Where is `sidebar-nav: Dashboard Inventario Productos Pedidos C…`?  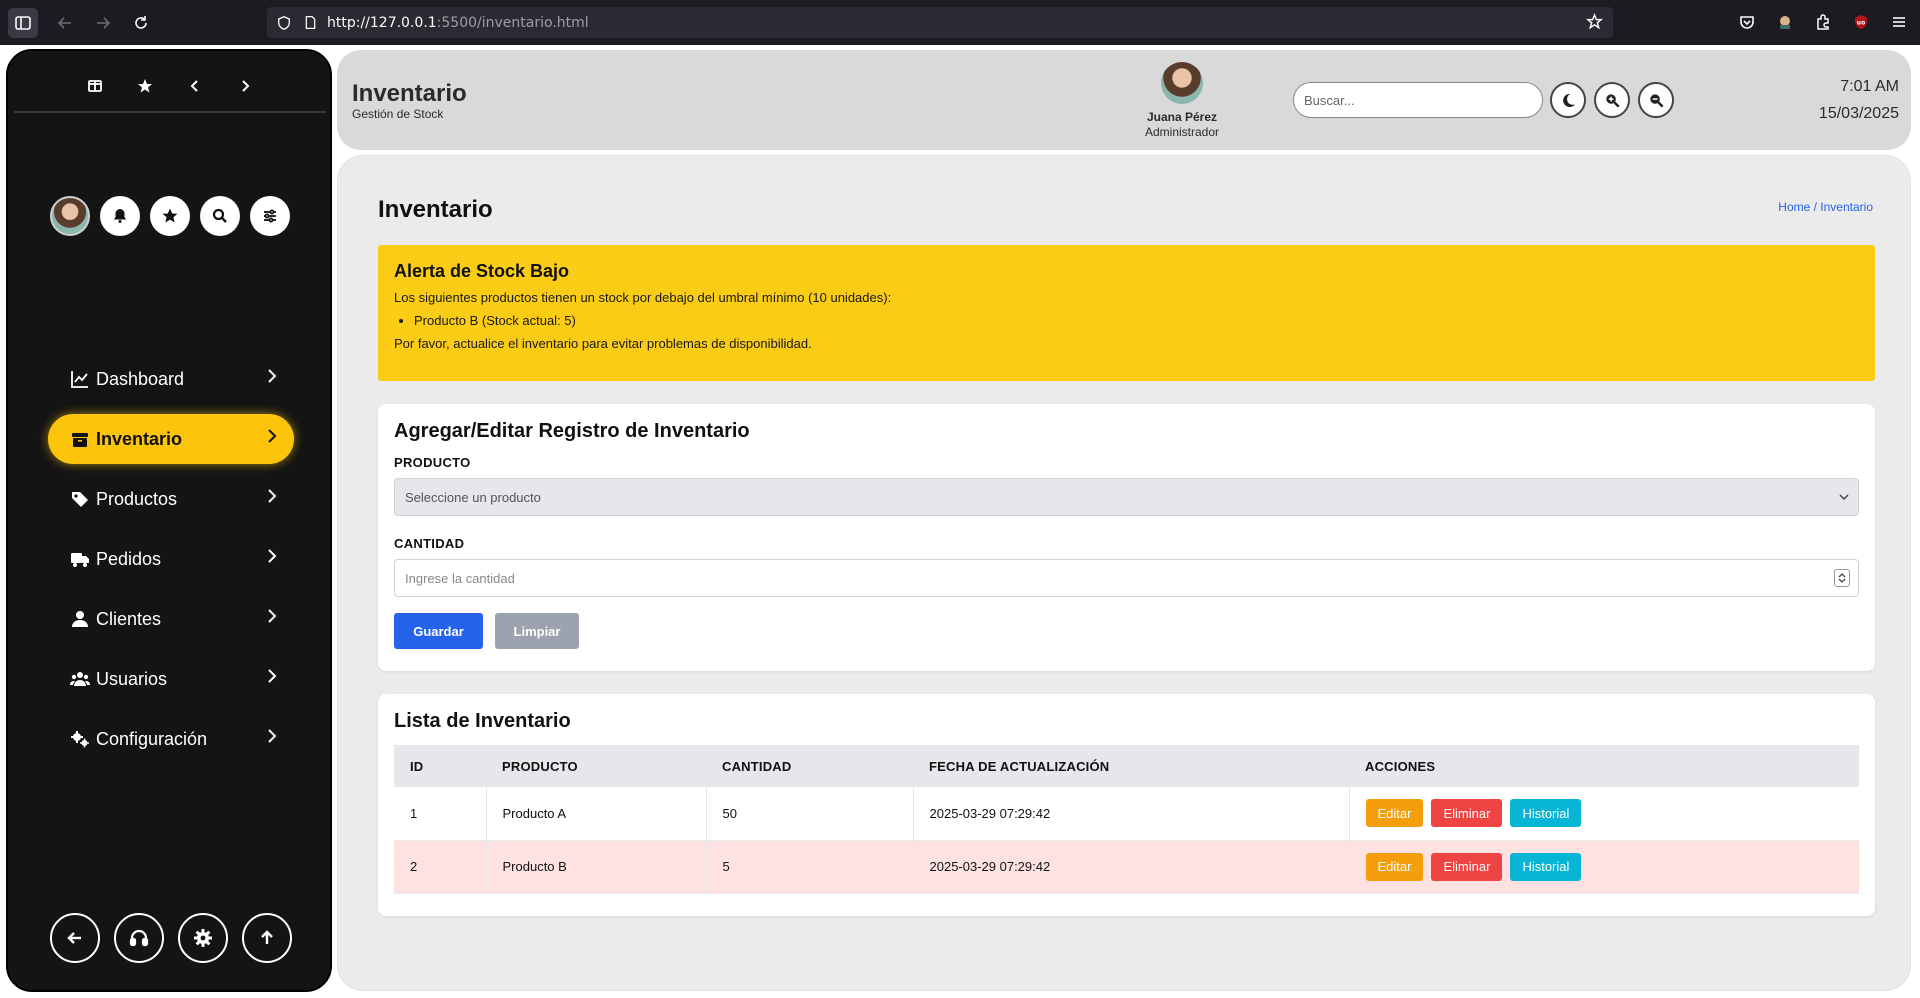
sidebar-nav: Dashboard Inventario Productos Pedidos C… is located at coordinates (171, 564).